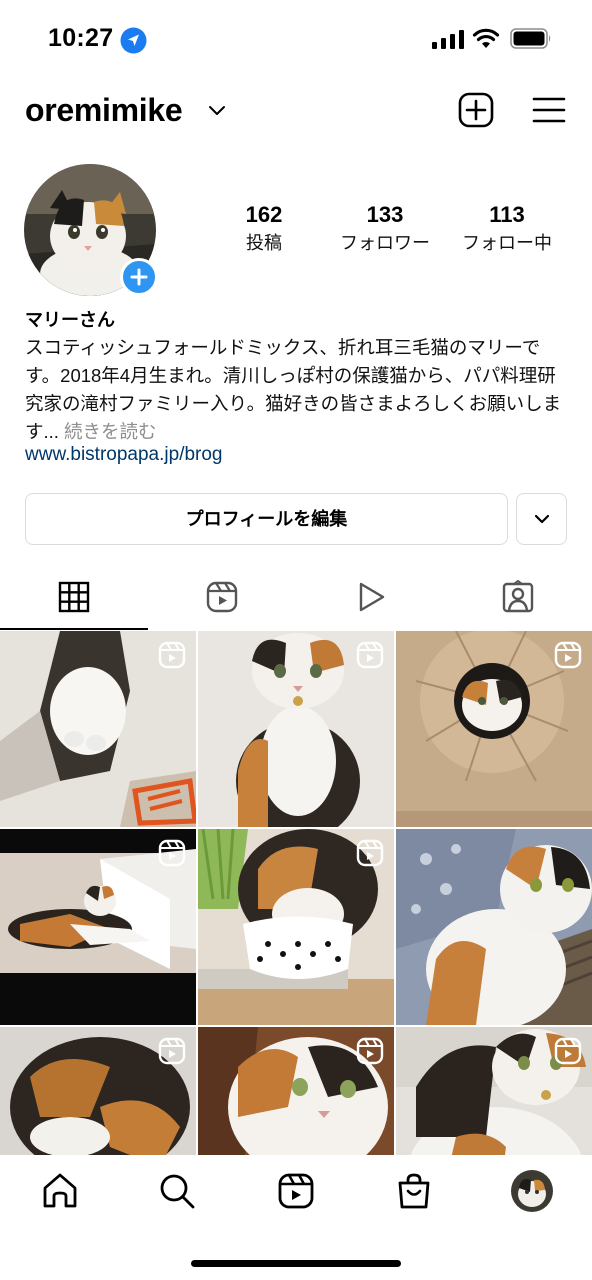 The image size is (592, 1280). I want to click on discover-people-dropdown-button, so click(541, 519).